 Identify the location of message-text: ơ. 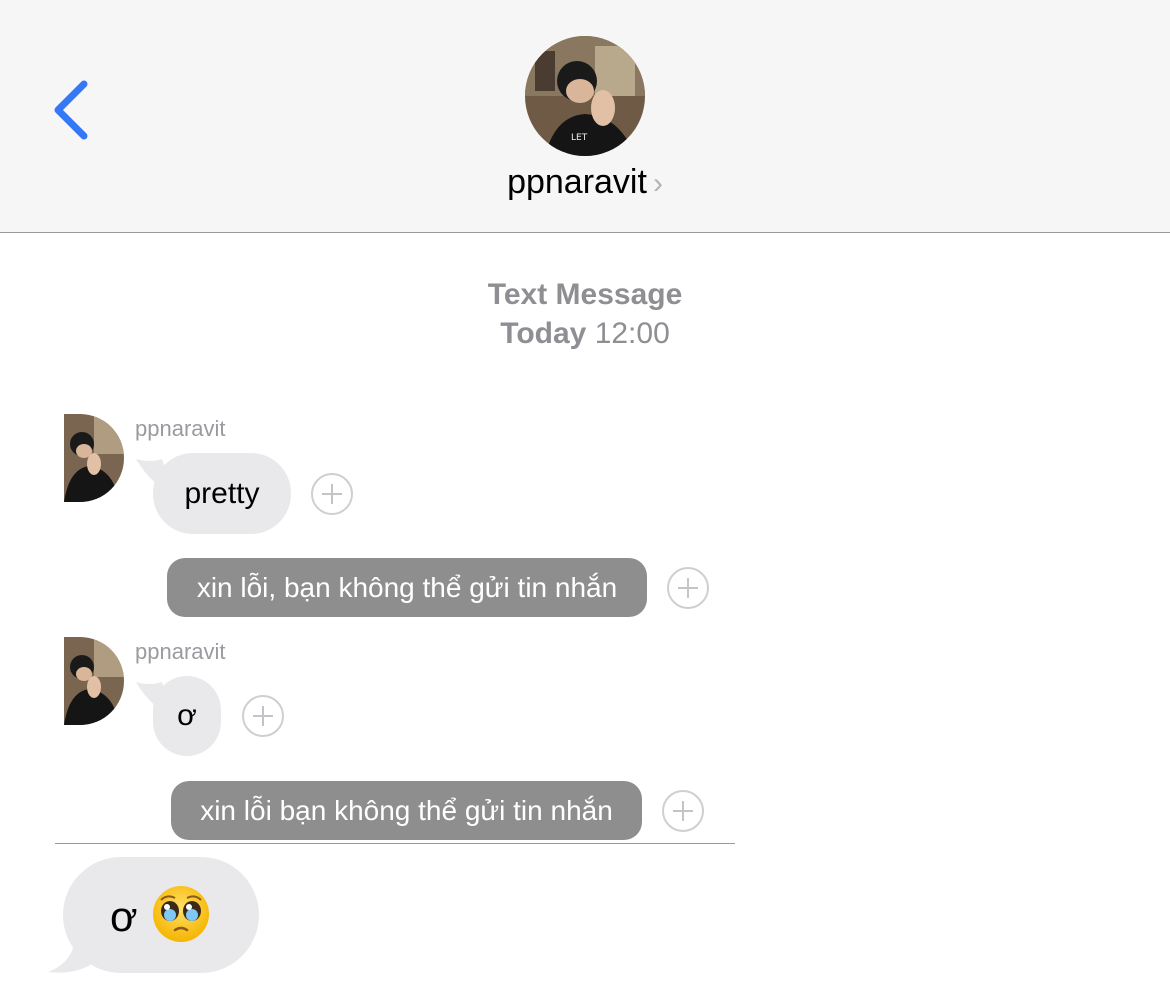
(124, 916).